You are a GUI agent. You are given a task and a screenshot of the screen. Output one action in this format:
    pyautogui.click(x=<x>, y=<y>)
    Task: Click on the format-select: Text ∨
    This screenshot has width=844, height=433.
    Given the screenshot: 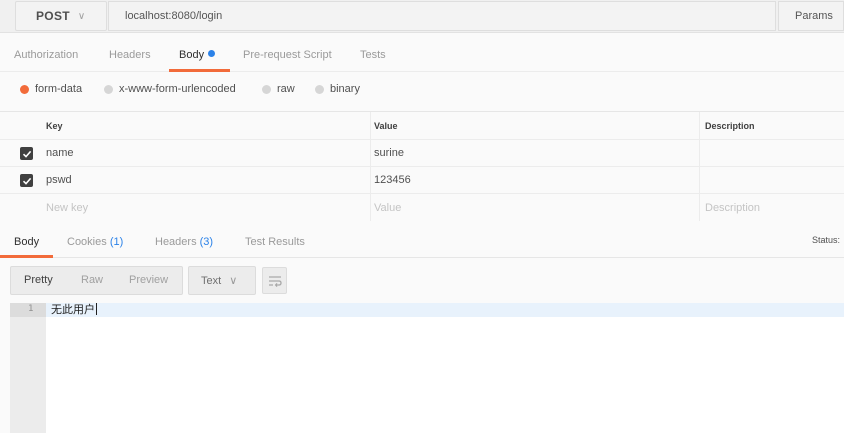 What is the action you would take?
    pyautogui.click(x=222, y=280)
    